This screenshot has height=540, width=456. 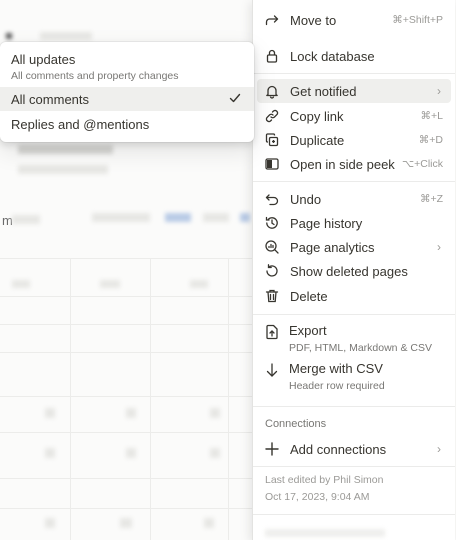 I want to click on menu-item-show-deleted-pages: Show deleted pages, so click(x=354, y=271).